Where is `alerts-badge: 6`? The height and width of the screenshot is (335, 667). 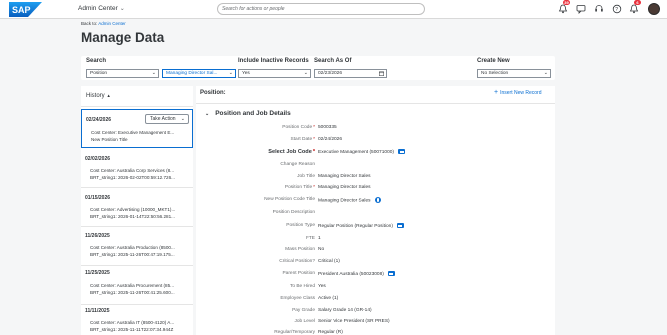 alerts-badge: 6 is located at coordinates (637, 2).